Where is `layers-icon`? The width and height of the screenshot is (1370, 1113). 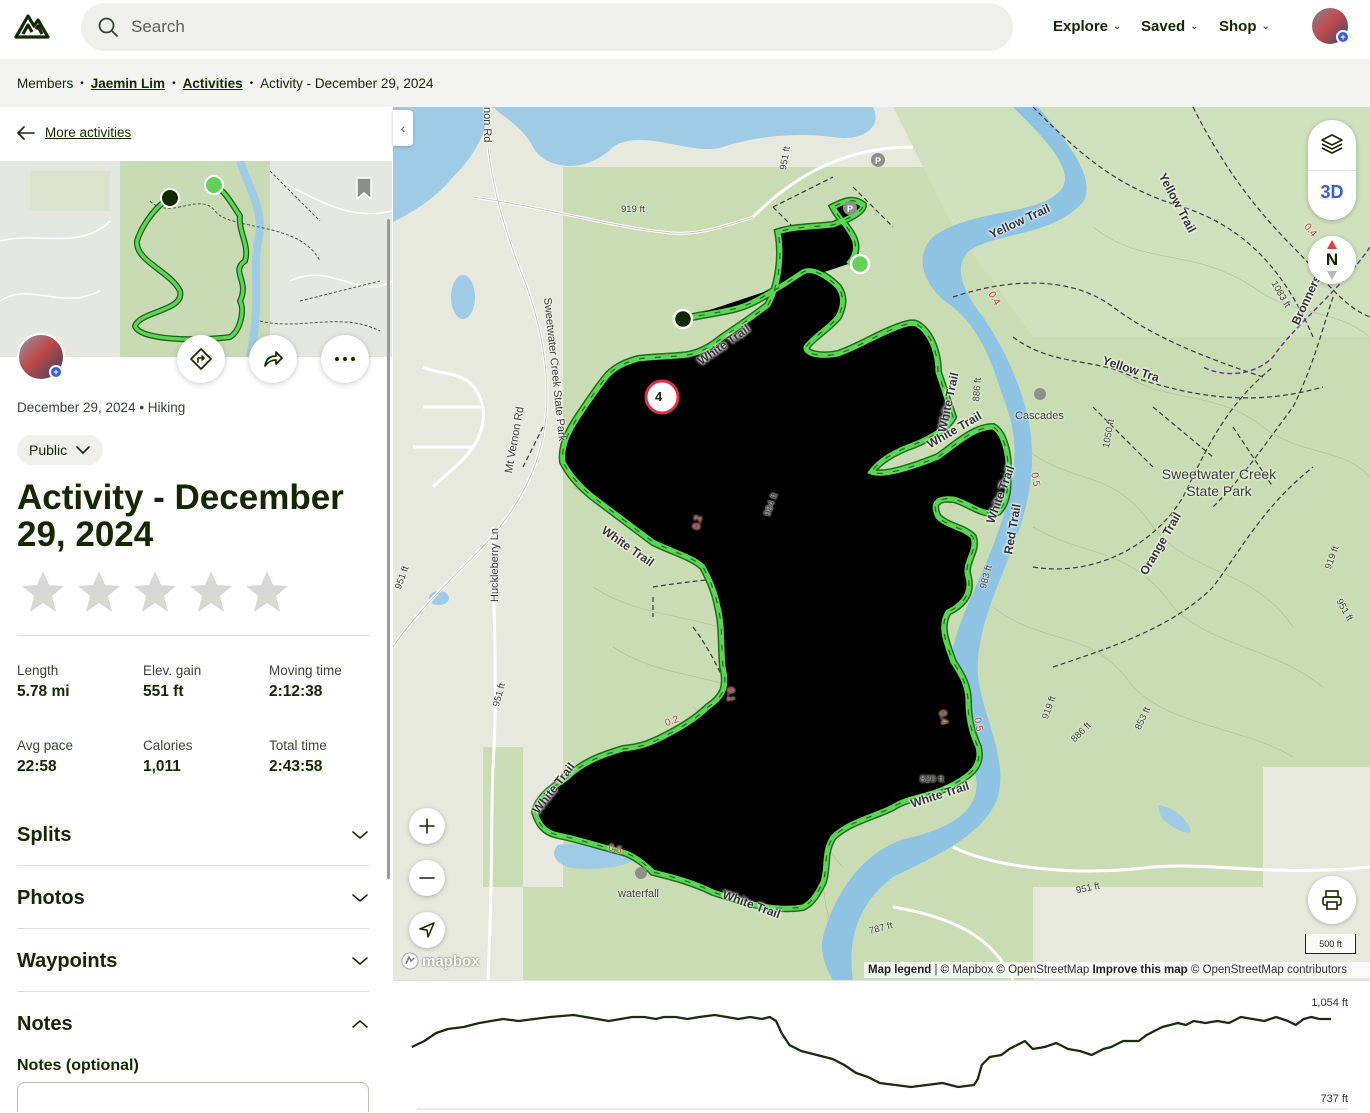 layers-icon is located at coordinates (1332, 144).